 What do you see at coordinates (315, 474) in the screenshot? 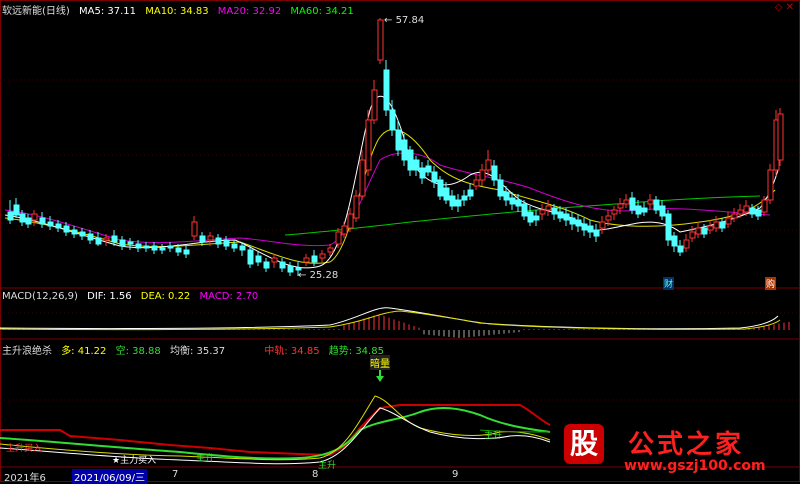
I see `timeline-m8: 8` at bounding box center [315, 474].